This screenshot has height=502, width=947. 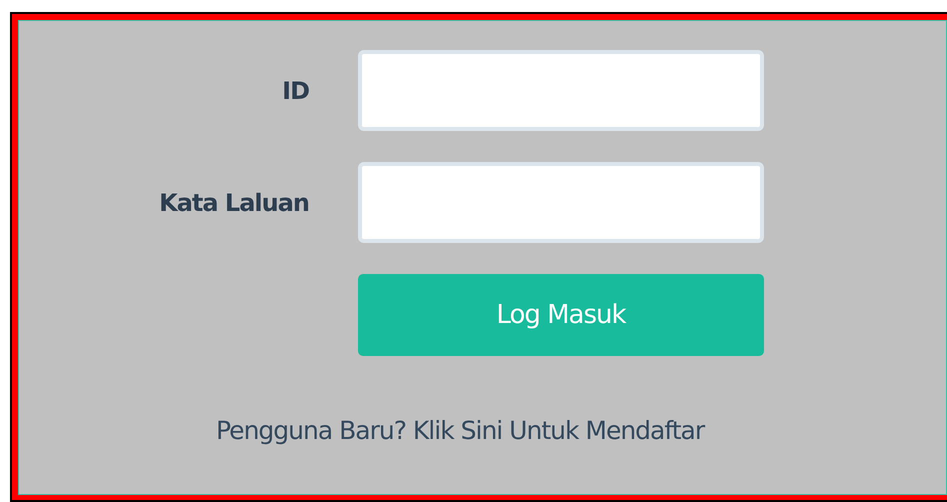 What do you see at coordinates (295, 91) in the screenshot?
I see `field-label: ID` at bounding box center [295, 91].